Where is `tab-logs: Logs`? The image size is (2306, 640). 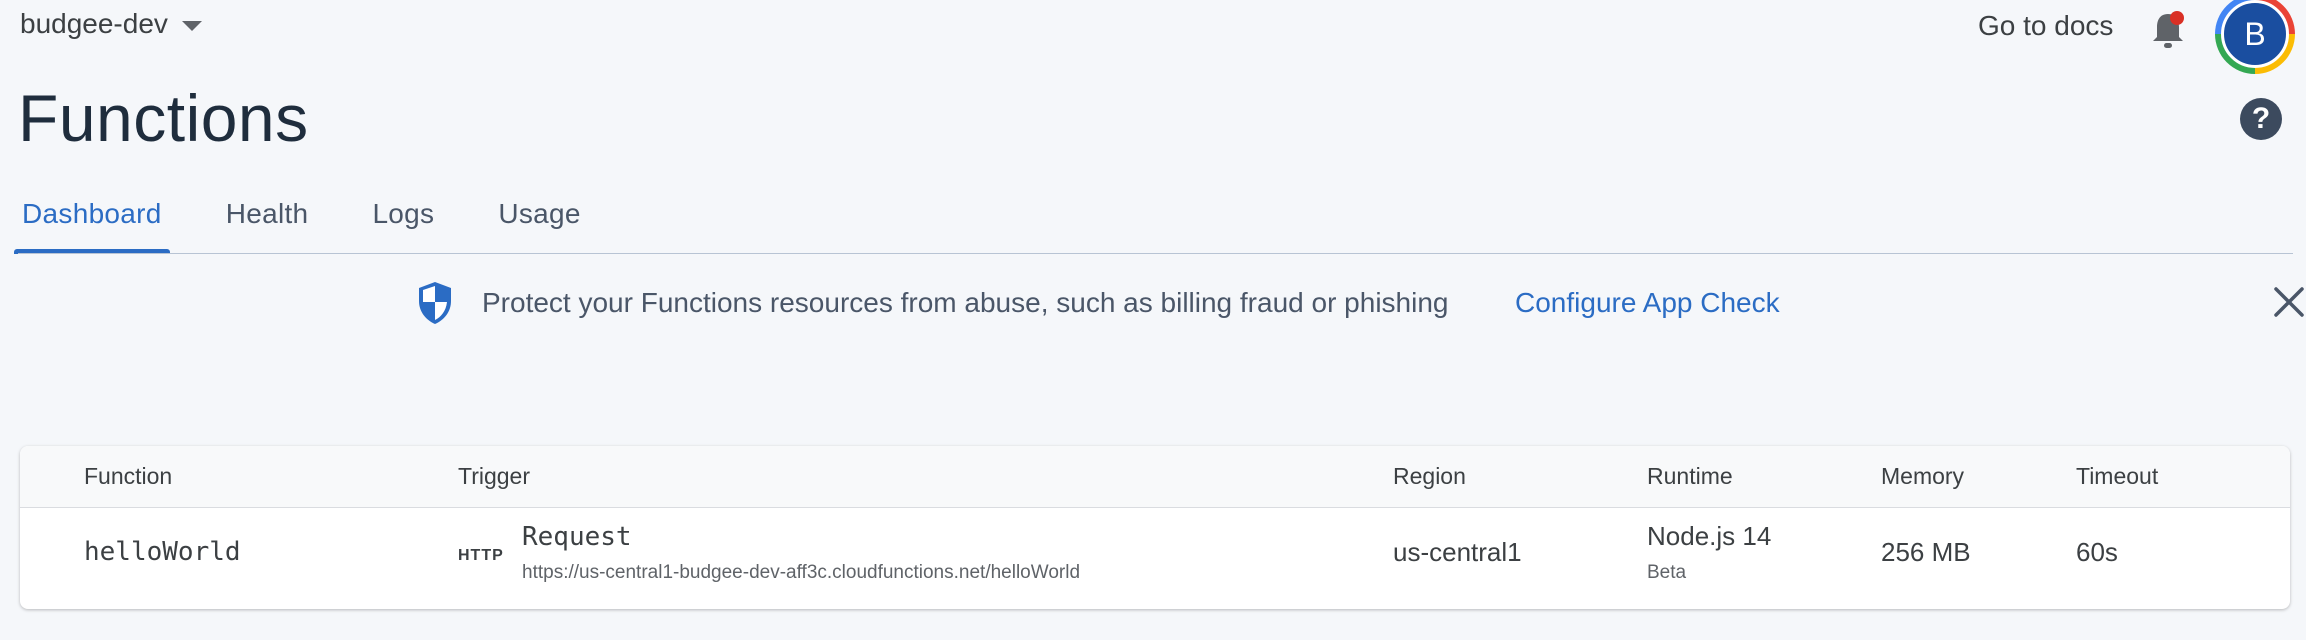
tab-logs: Logs is located at coordinates (403, 226).